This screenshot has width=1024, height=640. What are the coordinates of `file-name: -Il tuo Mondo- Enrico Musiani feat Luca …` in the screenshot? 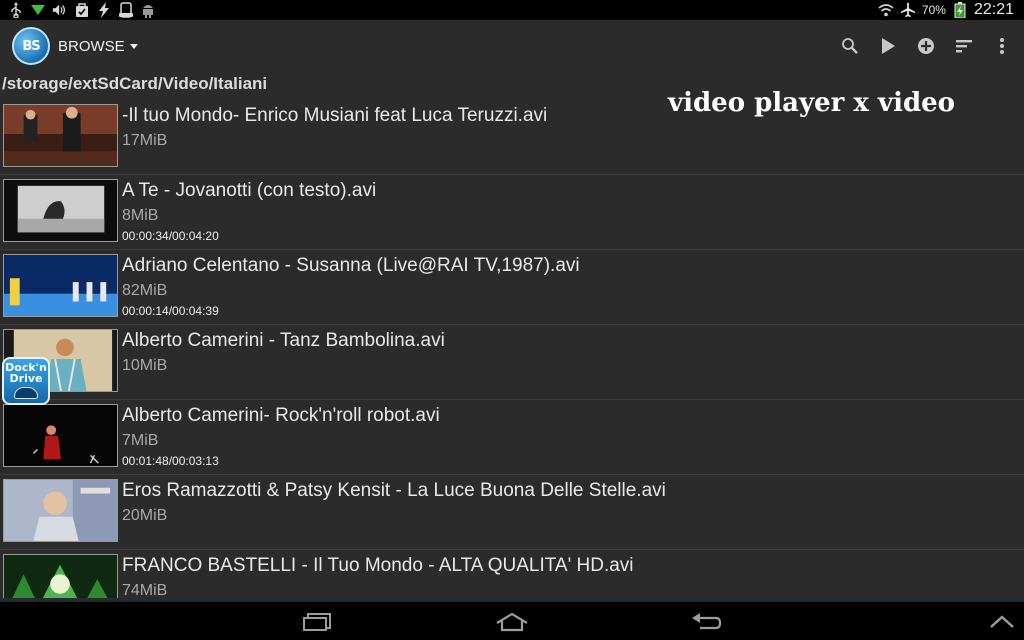 It's located at (335, 115).